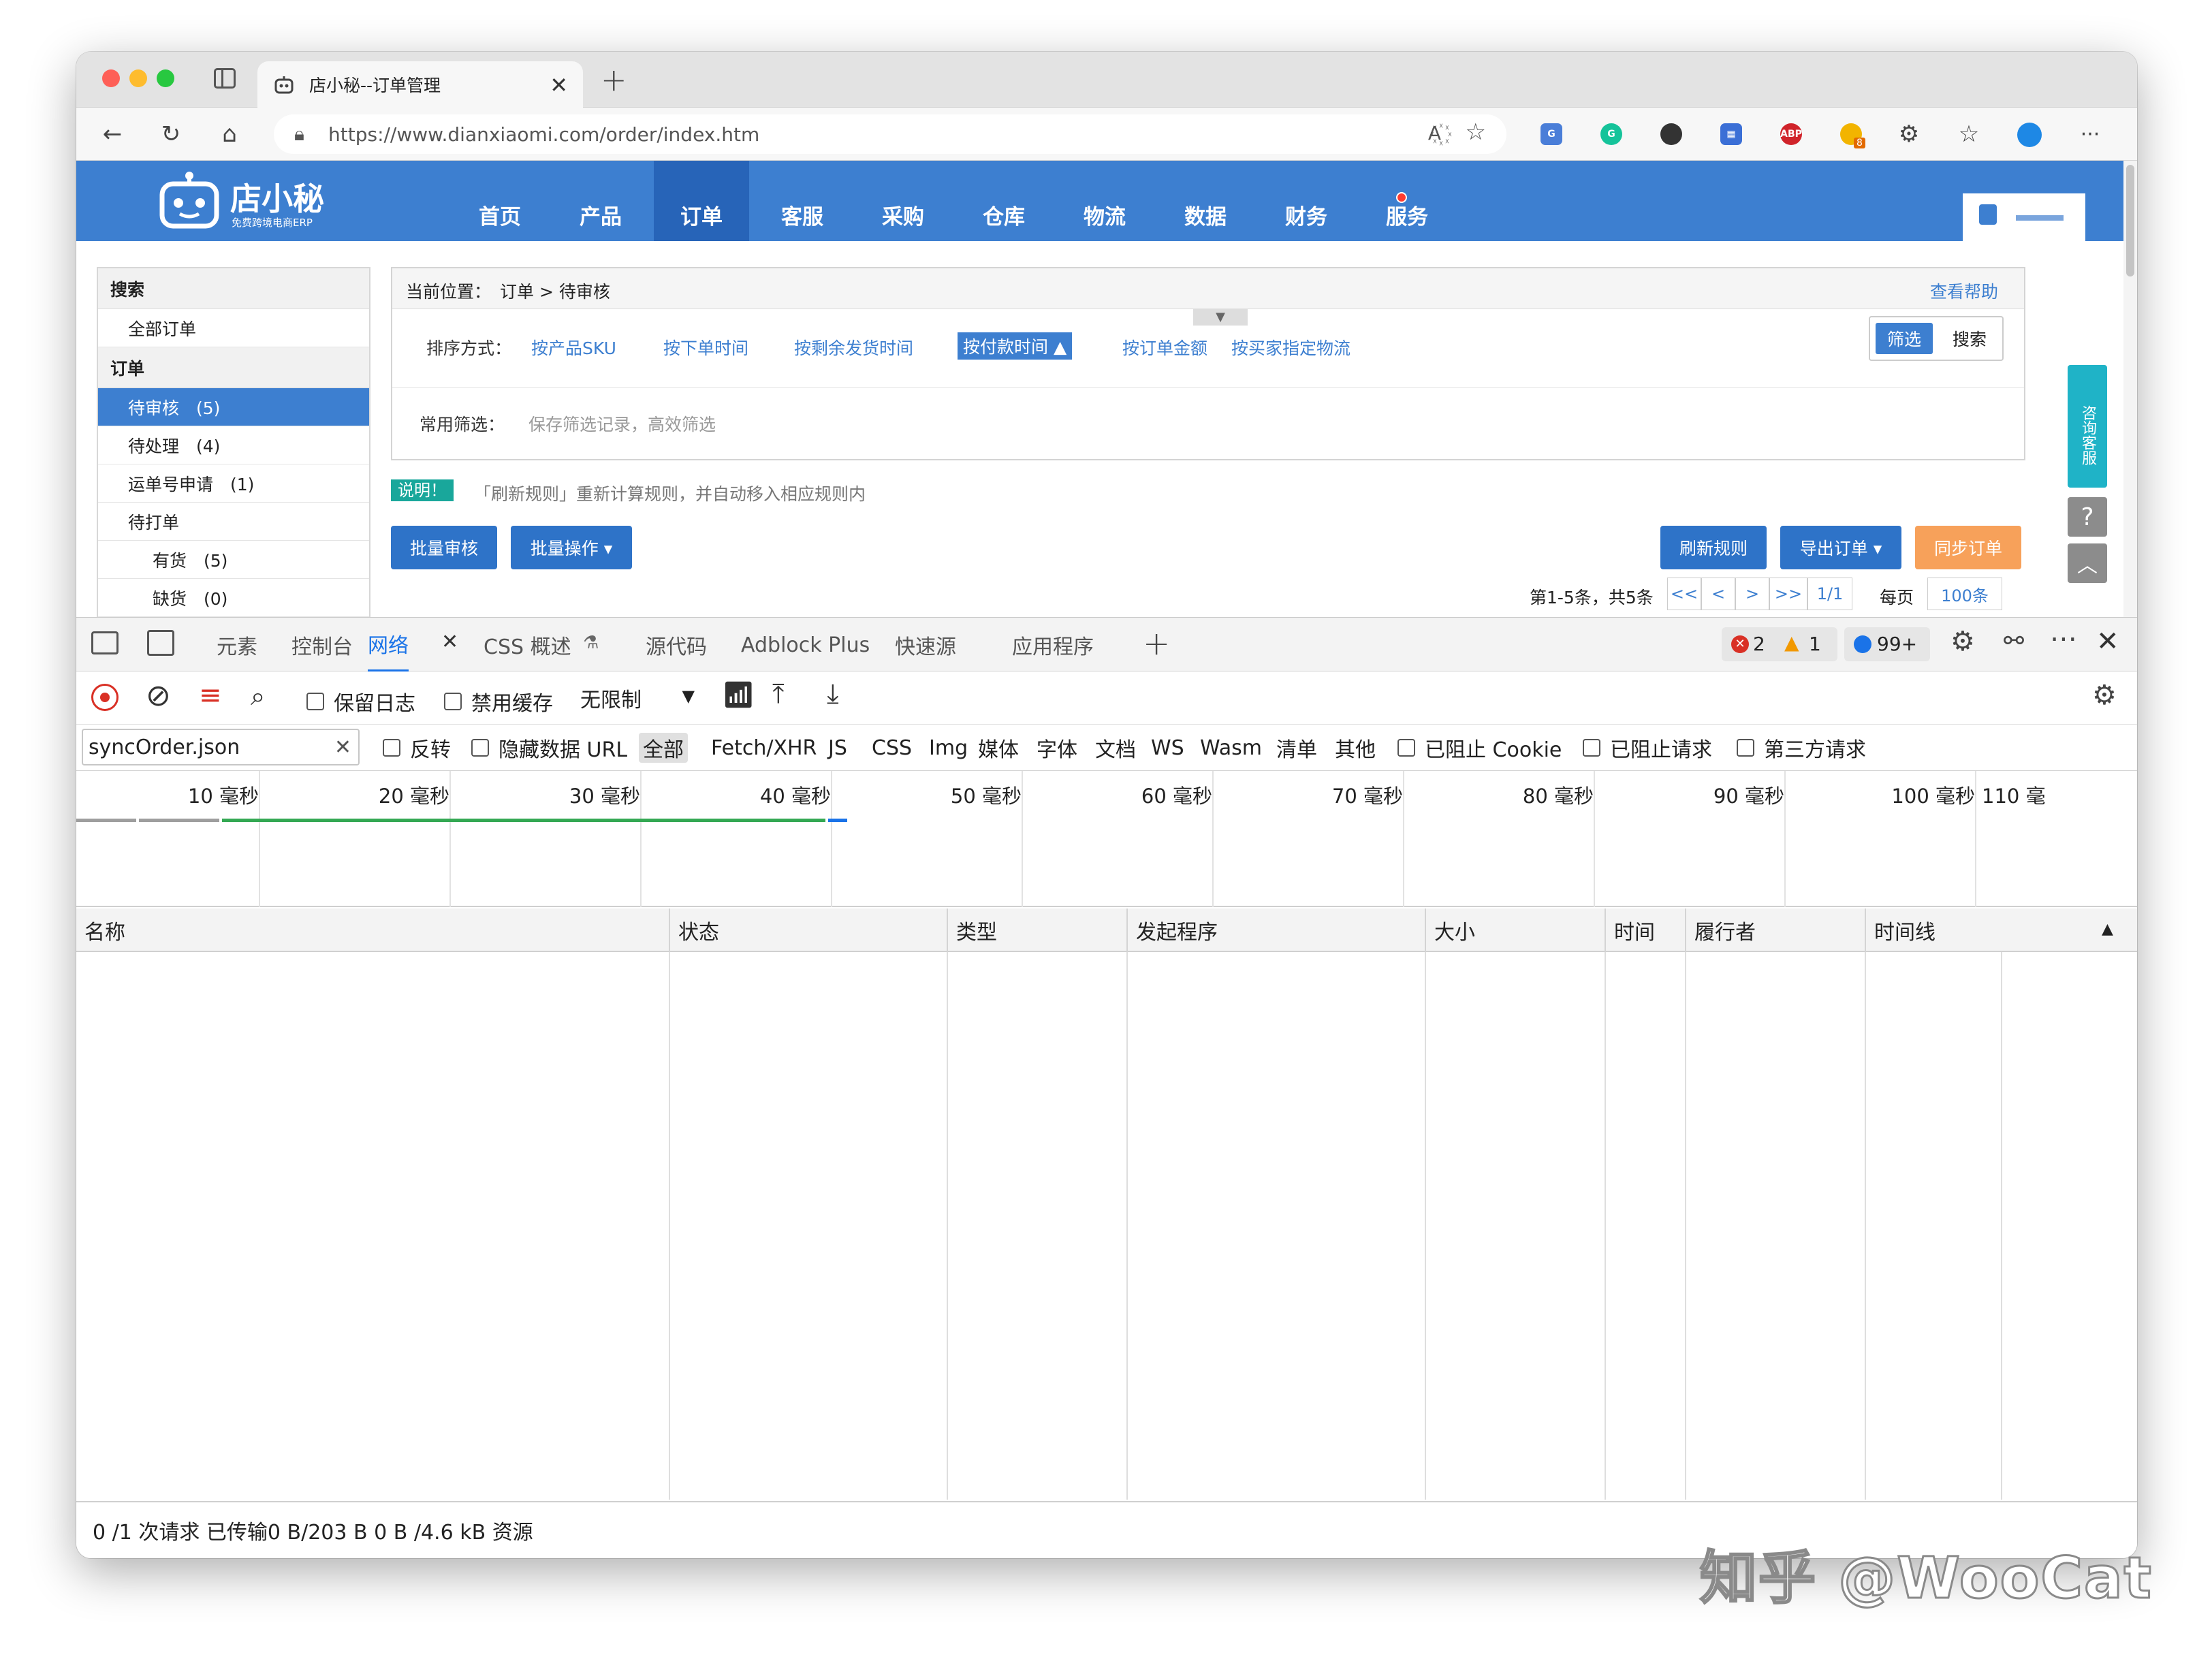 This screenshot has width=2212, height=1659. What do you see at coordinates (1840, 547) in the screenshot?
I see `export-orders-button: 导出订单 ▾` at bounding box center [1840, 547].